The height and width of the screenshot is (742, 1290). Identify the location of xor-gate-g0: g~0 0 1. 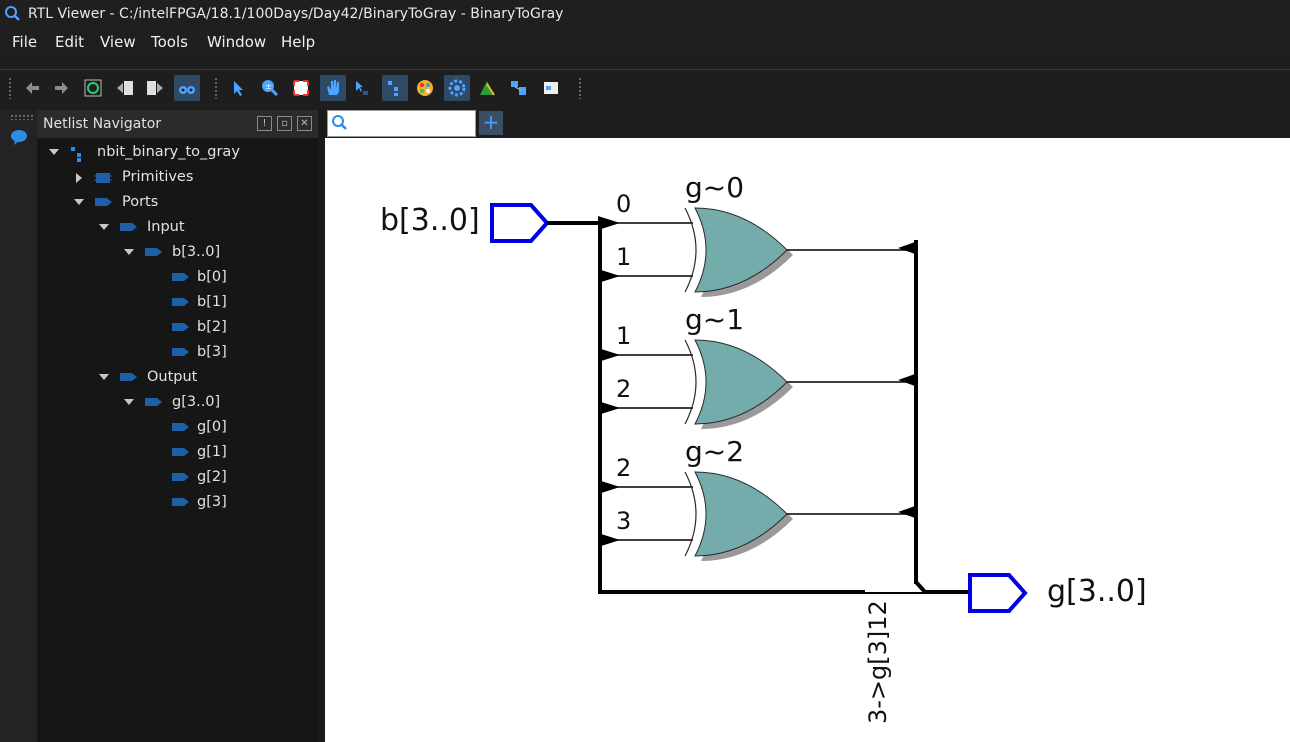
(758, 234).